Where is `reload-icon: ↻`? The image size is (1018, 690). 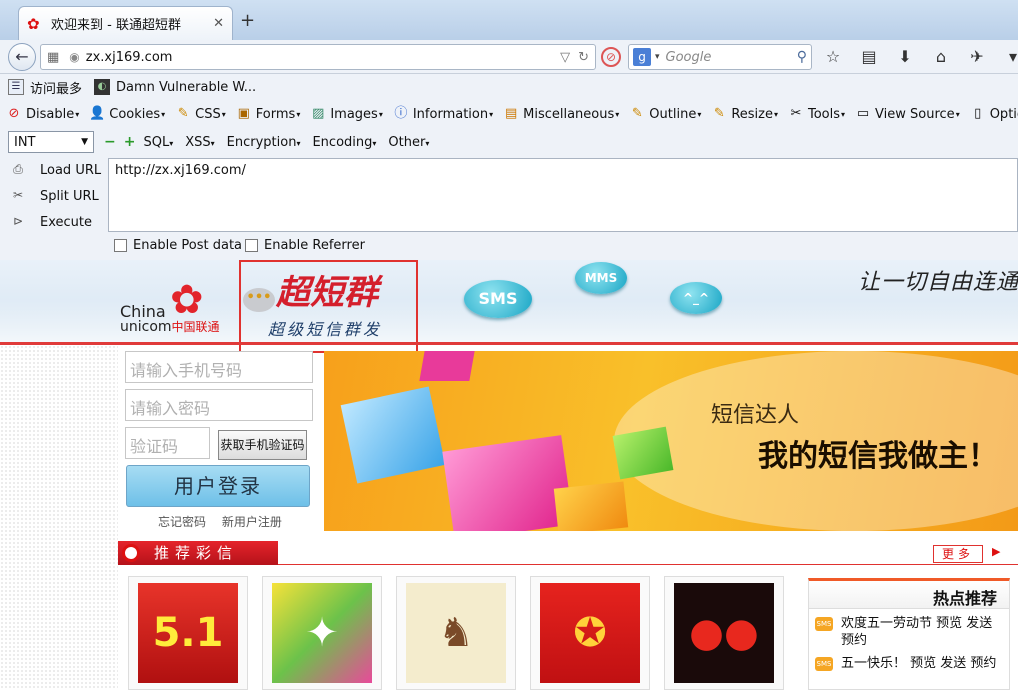 reload-icon: ↻ is located at coordinates (583, 57).